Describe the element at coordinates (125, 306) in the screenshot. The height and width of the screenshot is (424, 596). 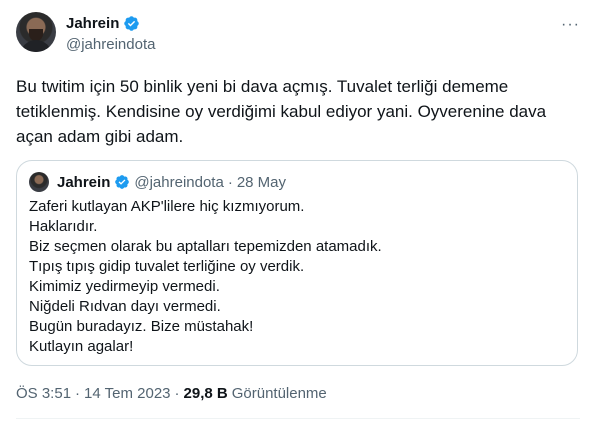
I see `quoted-line: Niğdeli Rıdvan dayı vermedi.` at that location.